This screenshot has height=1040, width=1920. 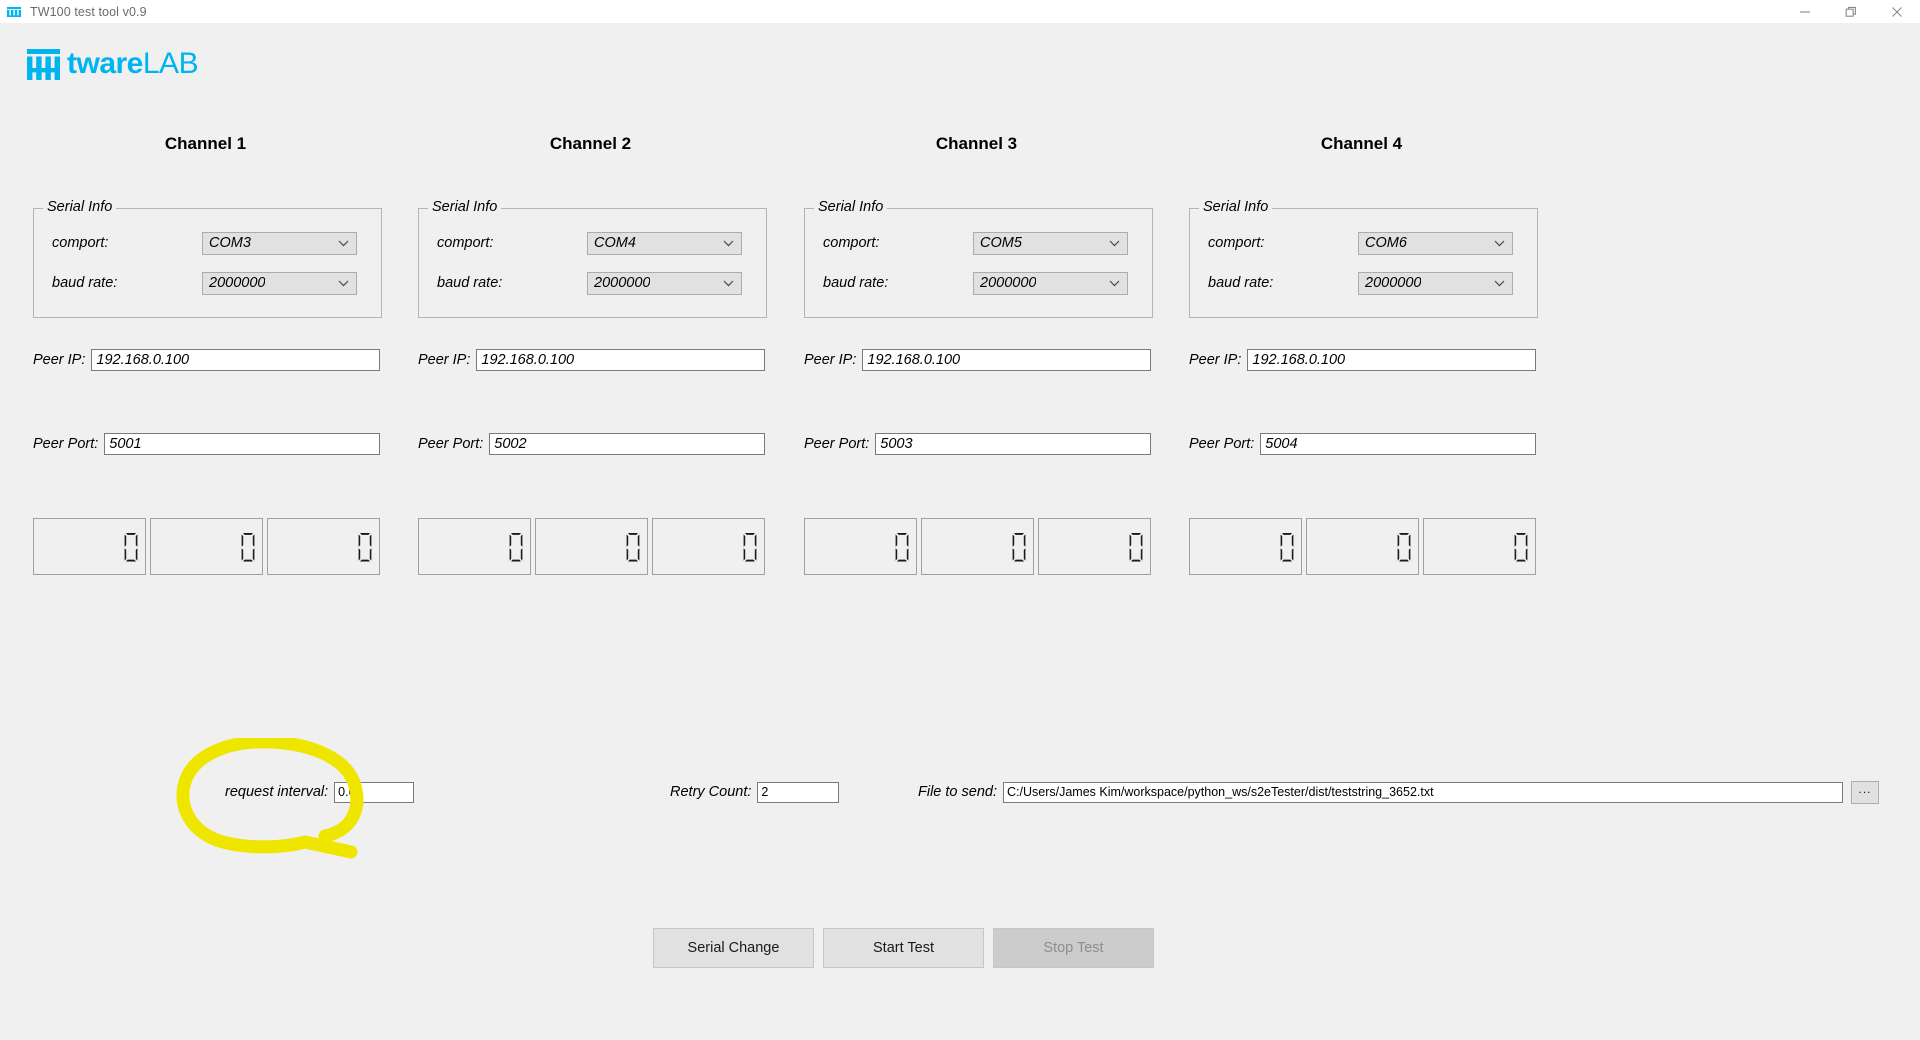 I want to click on peer-port-input: 5003, so click(x=1013, y=444).